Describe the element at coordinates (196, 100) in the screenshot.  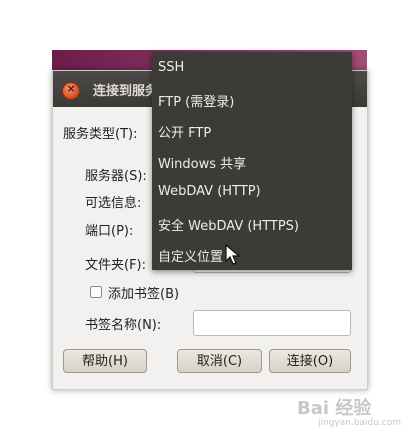
I see `menu-item-ftp-login: FTP (需登录)` at that location.